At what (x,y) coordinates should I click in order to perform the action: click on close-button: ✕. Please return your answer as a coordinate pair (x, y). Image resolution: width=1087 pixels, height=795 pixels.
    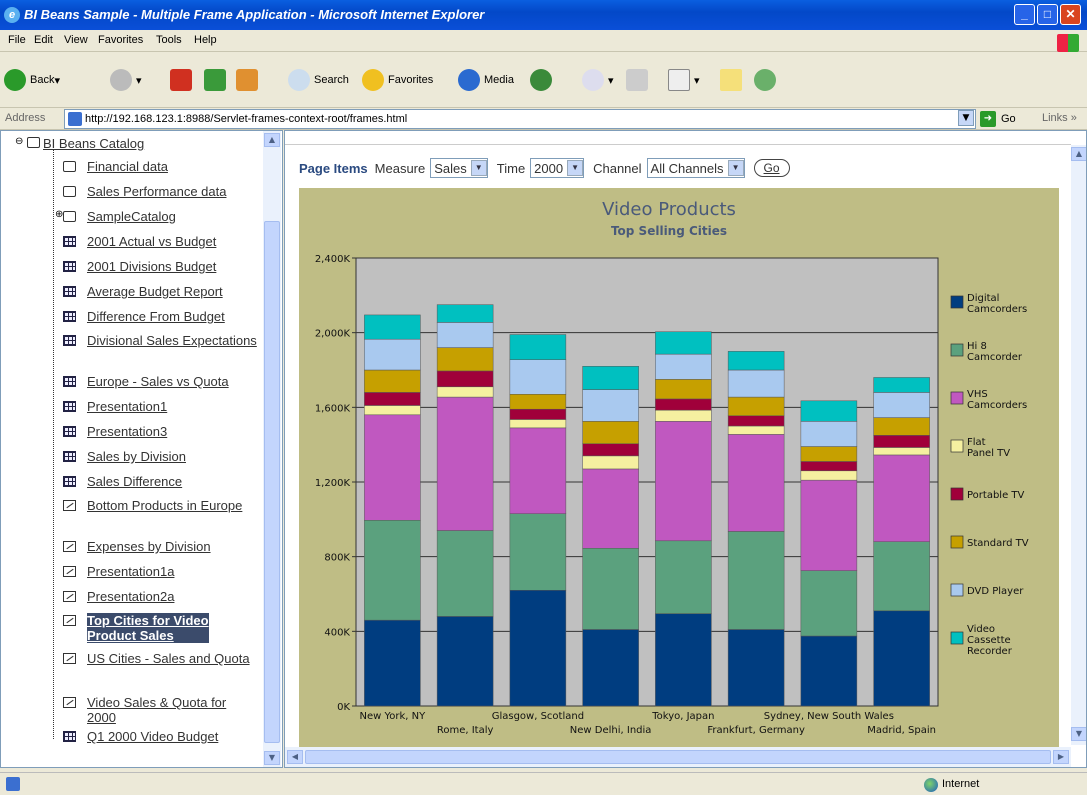
    Looking at the image, I should click on (1070, 14).